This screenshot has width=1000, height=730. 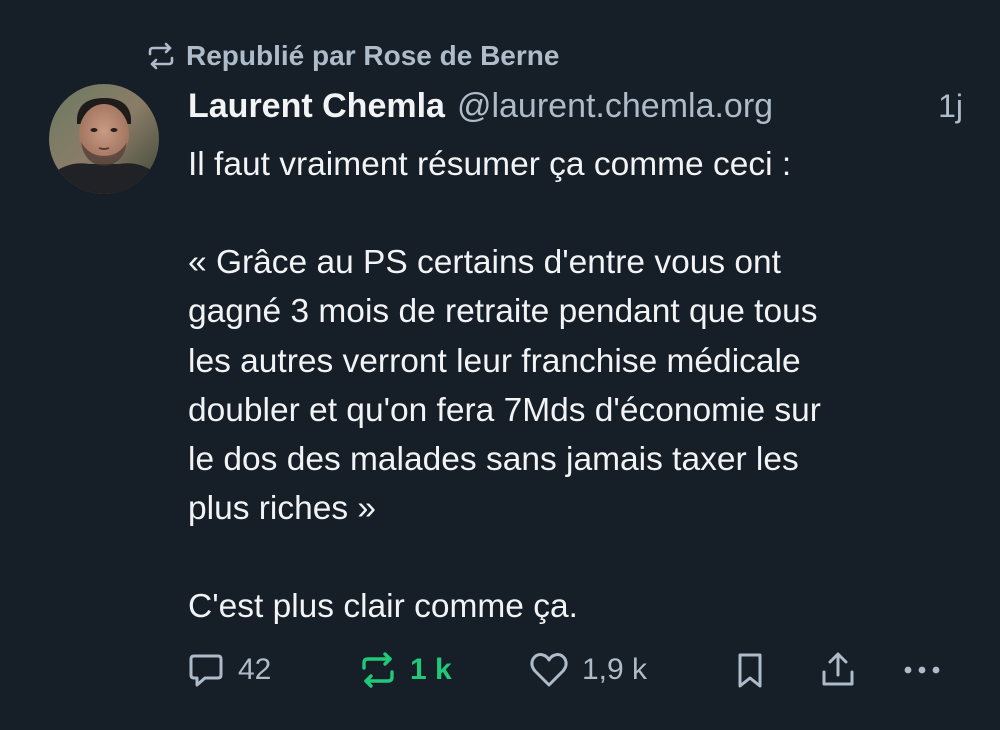 What do you see at coordinates (206, 670) in the screenshot?
I see `reply-icon` at bounding box center [206, 670].